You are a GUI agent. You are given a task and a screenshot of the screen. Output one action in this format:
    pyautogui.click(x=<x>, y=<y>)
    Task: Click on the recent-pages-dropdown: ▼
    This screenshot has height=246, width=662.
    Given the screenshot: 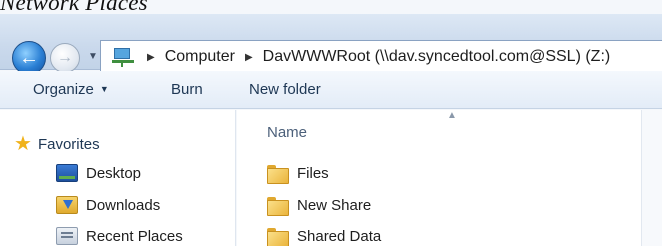 What is the action you would take?
    pyautogui.click(x=93, y=56)
    